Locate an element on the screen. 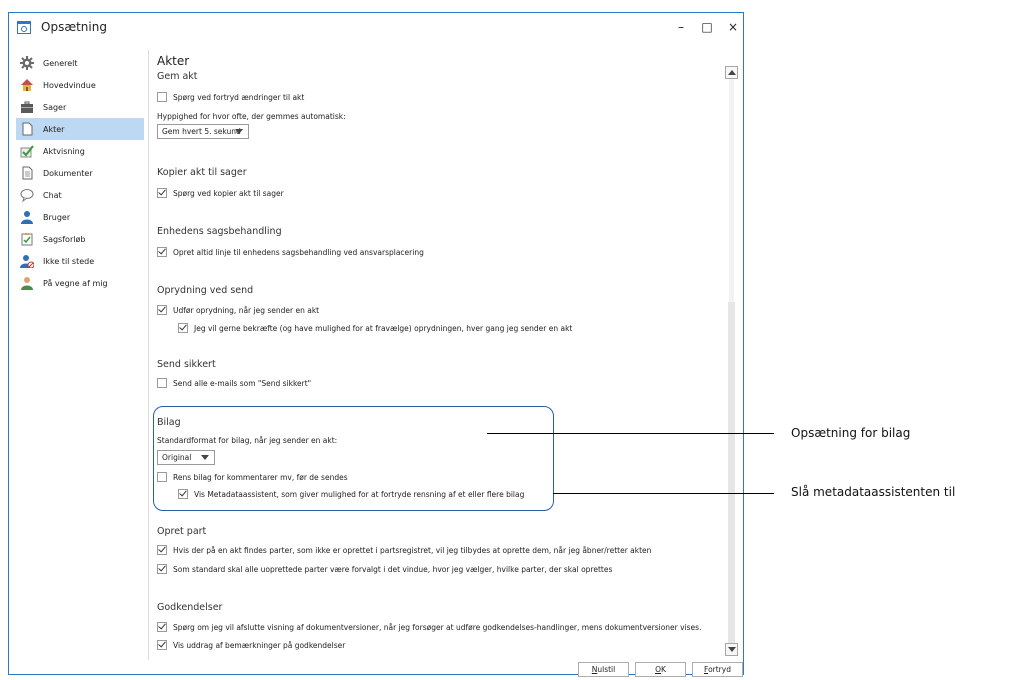 This screenshot has width=1011, height=680. maximize-button: □ is located at coordinates (707, 27).